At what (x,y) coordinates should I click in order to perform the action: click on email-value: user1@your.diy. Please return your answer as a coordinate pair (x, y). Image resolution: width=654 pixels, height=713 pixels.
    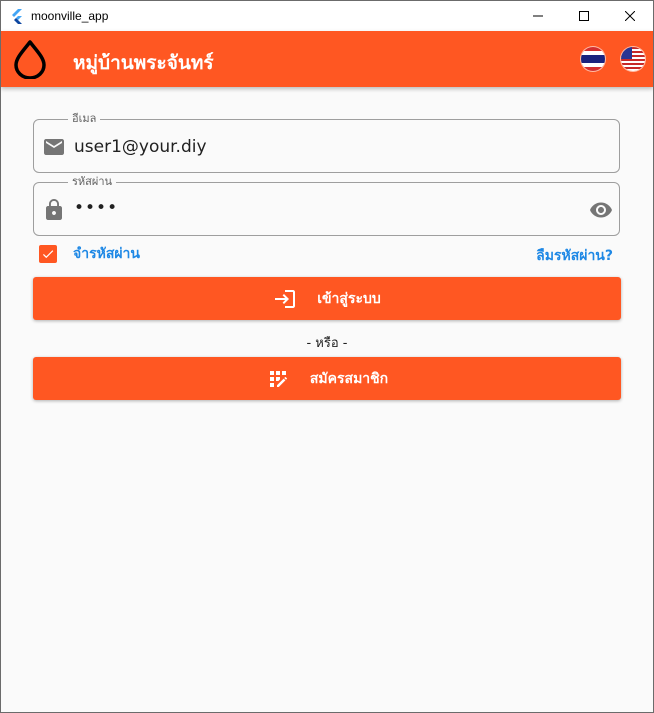
    Looking at the image, I should click on (140, 147).